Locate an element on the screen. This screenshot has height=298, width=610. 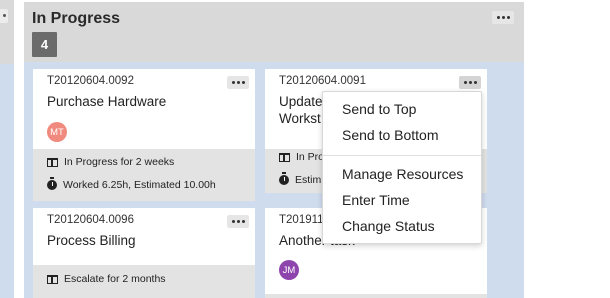
menu-item-change-status: Change Status is located at coordinates (388, 226).